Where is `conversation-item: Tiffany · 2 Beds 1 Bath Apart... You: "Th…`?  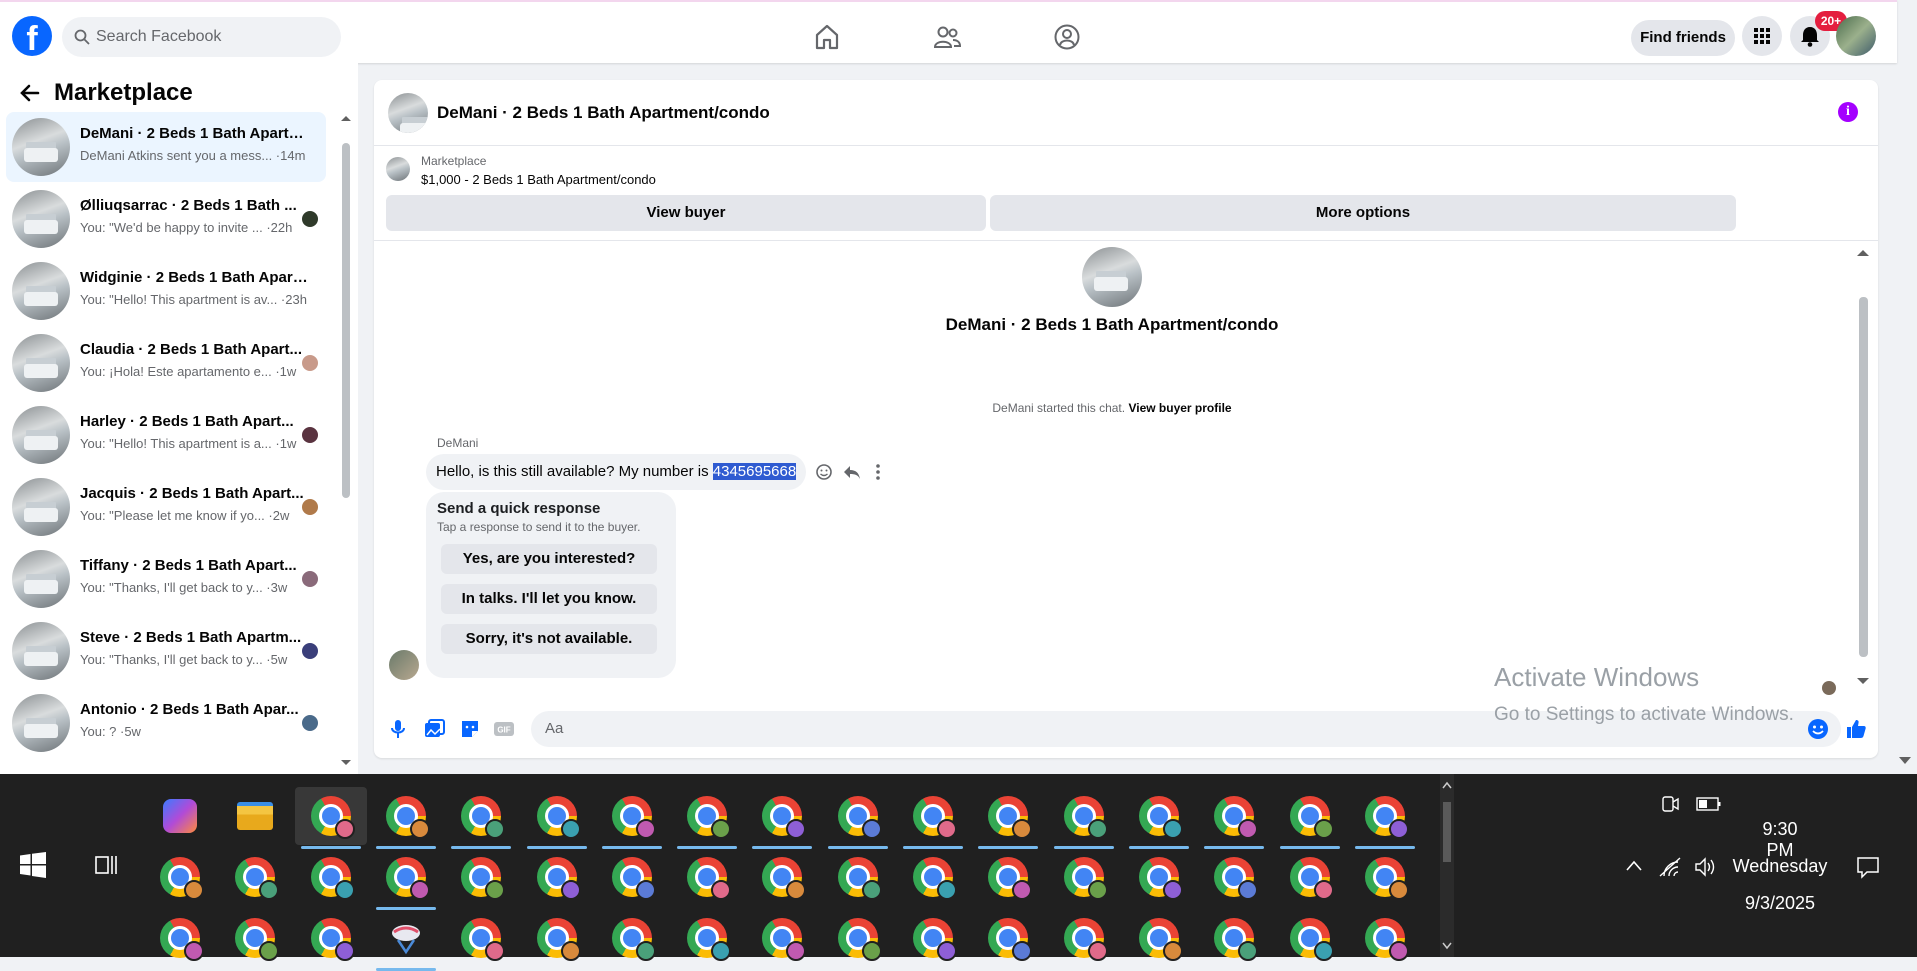 conversation-item: Tiffany · 2 Beds 1 Bath Apart... You: "Th… is located at coordinates (166, 579).